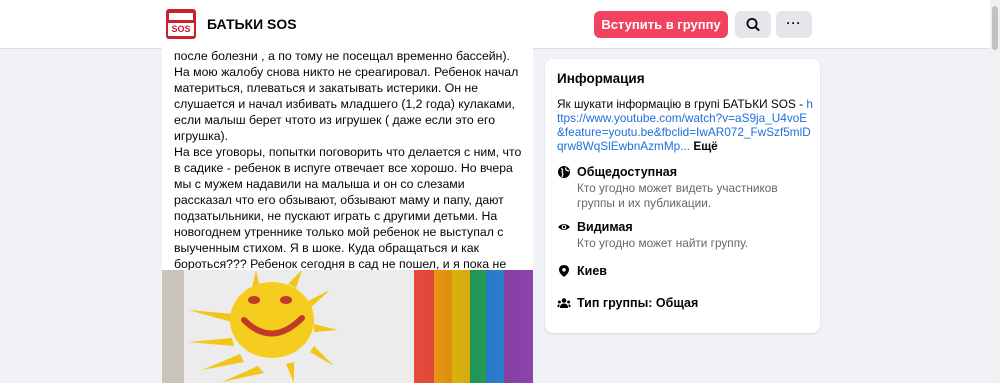 The width and height of the screenshot is (1000, 383). What do you see at coordinates (663, 243) in the screenshot?
I see `visibility-description: Кто угодно может найти группу.` at bounding box center [663, 243].